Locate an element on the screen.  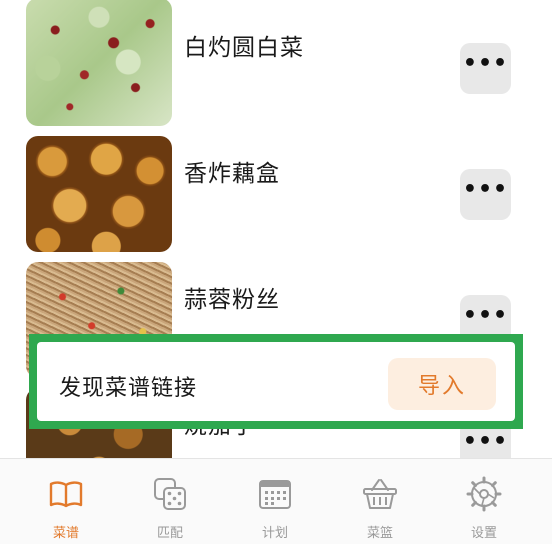
tab-basket: 菜篮 is located at coordinates (380, 502).